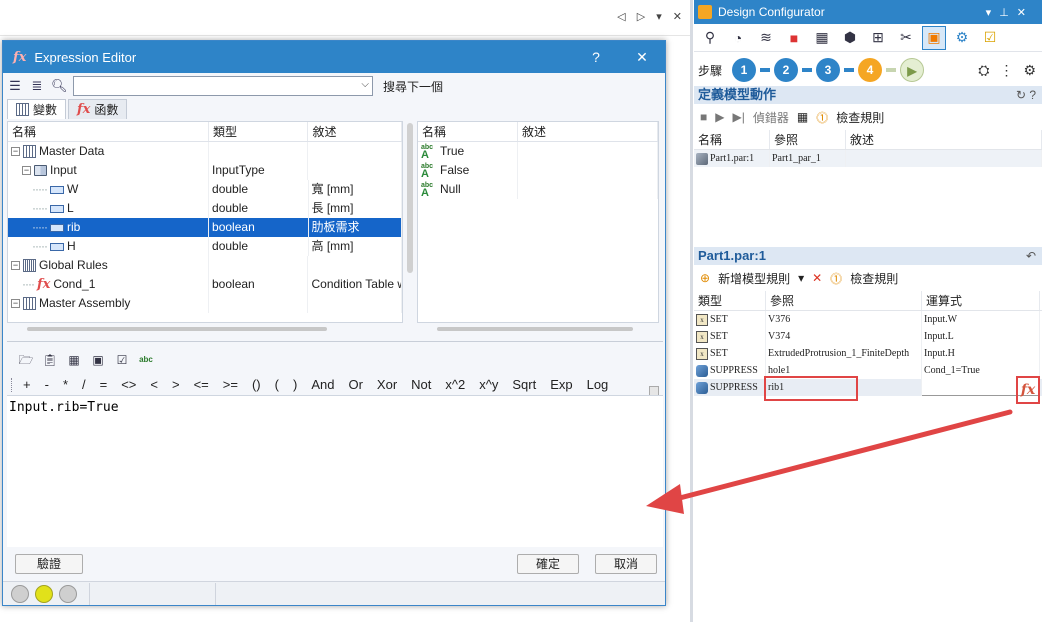 The height and width of the screenshot is (622, 1042). What do you see at coordinates (754, 278) in the screenshot?
I see `add-model-rule-button: 新增模型規則` at bounding box center [754, 278].